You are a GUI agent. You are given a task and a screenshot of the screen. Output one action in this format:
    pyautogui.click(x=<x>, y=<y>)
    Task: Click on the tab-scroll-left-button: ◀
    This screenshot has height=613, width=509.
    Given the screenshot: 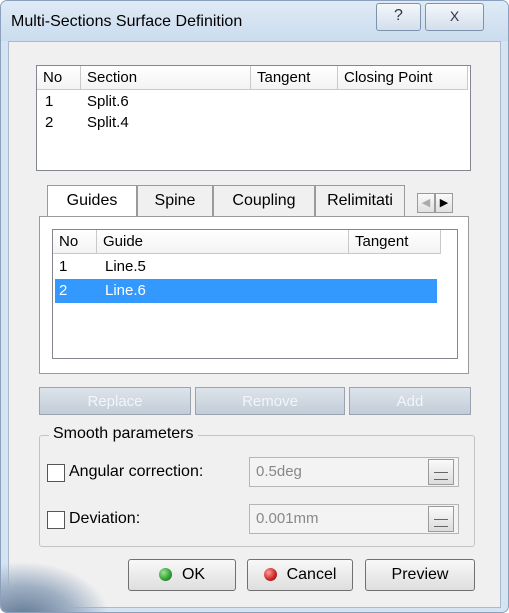 What is the action you would take?
    pyautogui.click(x=426, y=203)
    